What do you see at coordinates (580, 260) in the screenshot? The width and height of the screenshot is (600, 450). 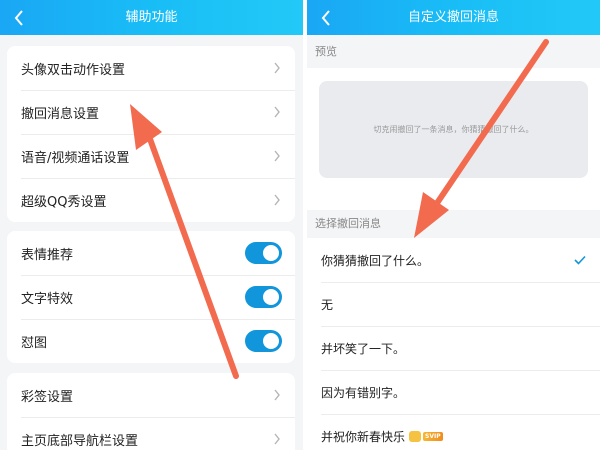 I see `check-icon` at bounding box center [580, 260].